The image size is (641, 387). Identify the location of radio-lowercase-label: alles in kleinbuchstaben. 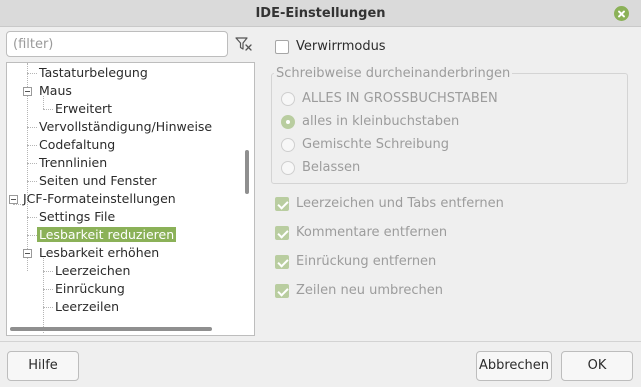
(381, 121).